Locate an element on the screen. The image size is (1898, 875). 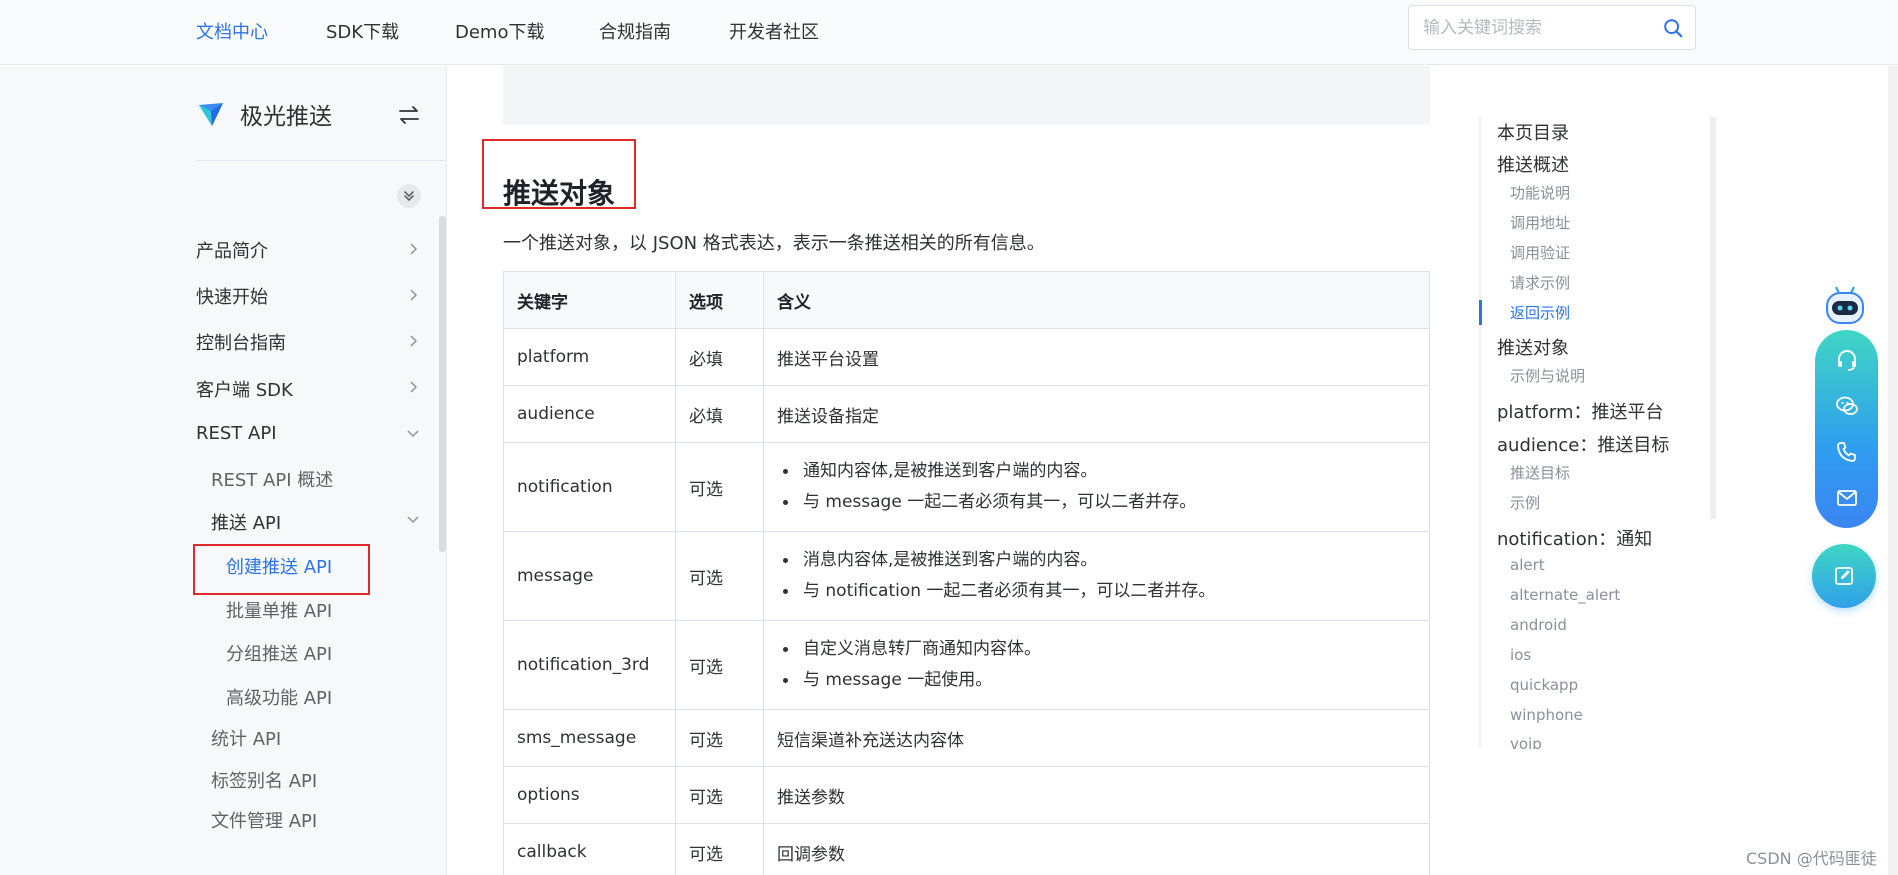
topnav-compliance: 合规指南 is located at coordinates (635, 31).